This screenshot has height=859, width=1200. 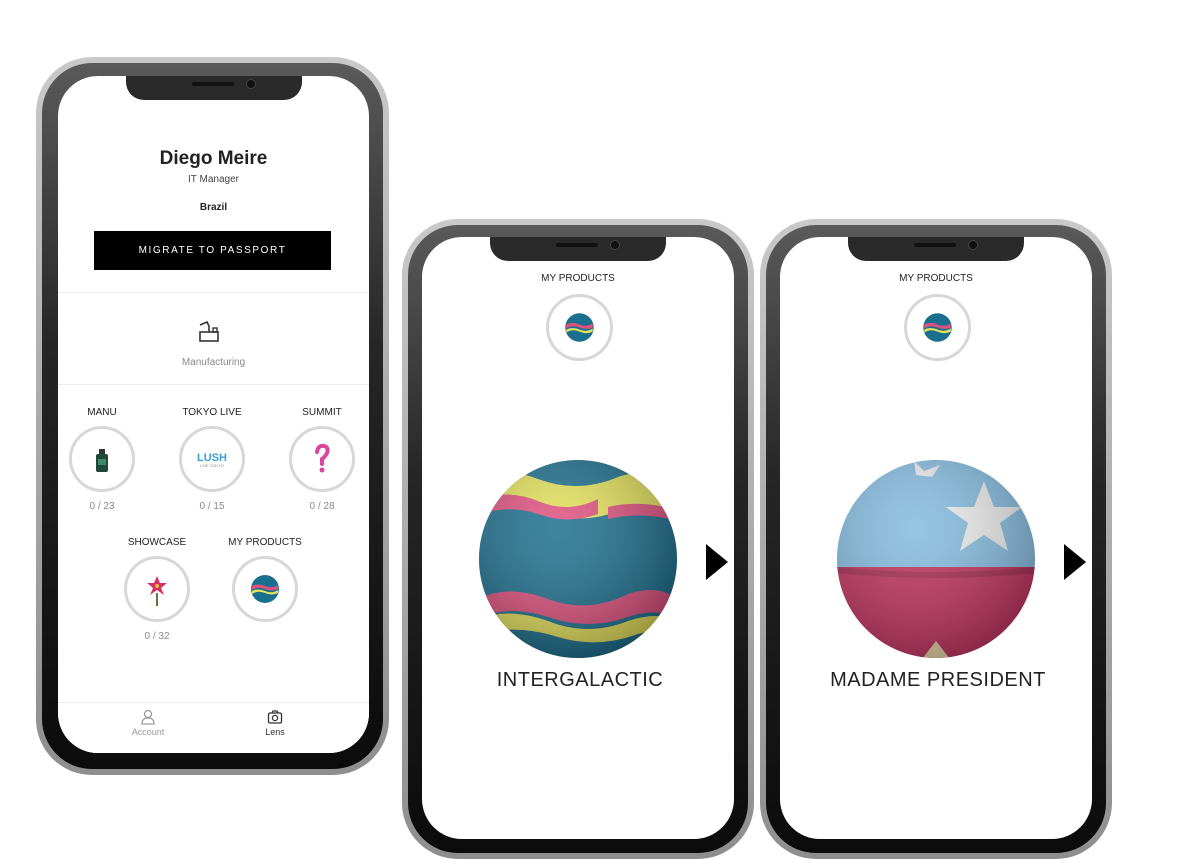 I want to click on category-count-tokyo-live: 0 / 15, so click(x=212, y=506).